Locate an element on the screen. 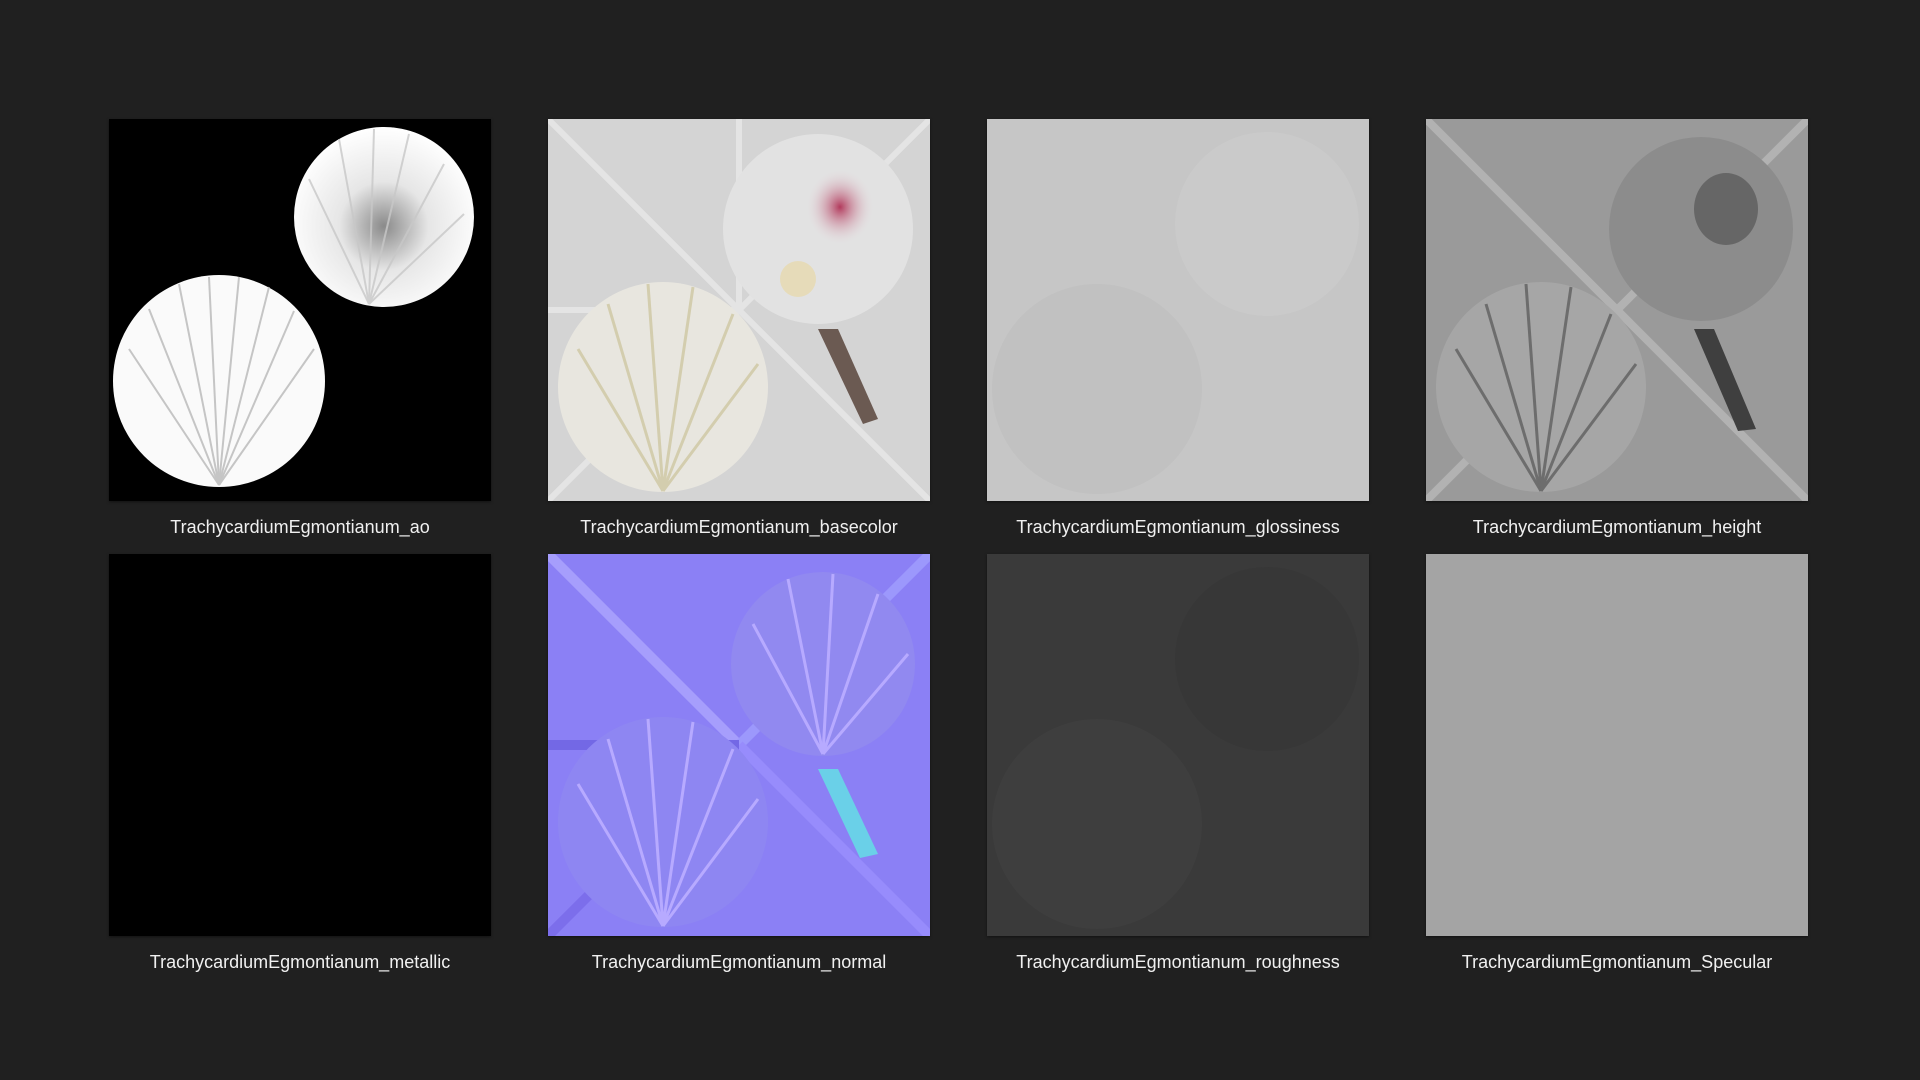  thumbnail-ao is located at coordinates (300, 310).